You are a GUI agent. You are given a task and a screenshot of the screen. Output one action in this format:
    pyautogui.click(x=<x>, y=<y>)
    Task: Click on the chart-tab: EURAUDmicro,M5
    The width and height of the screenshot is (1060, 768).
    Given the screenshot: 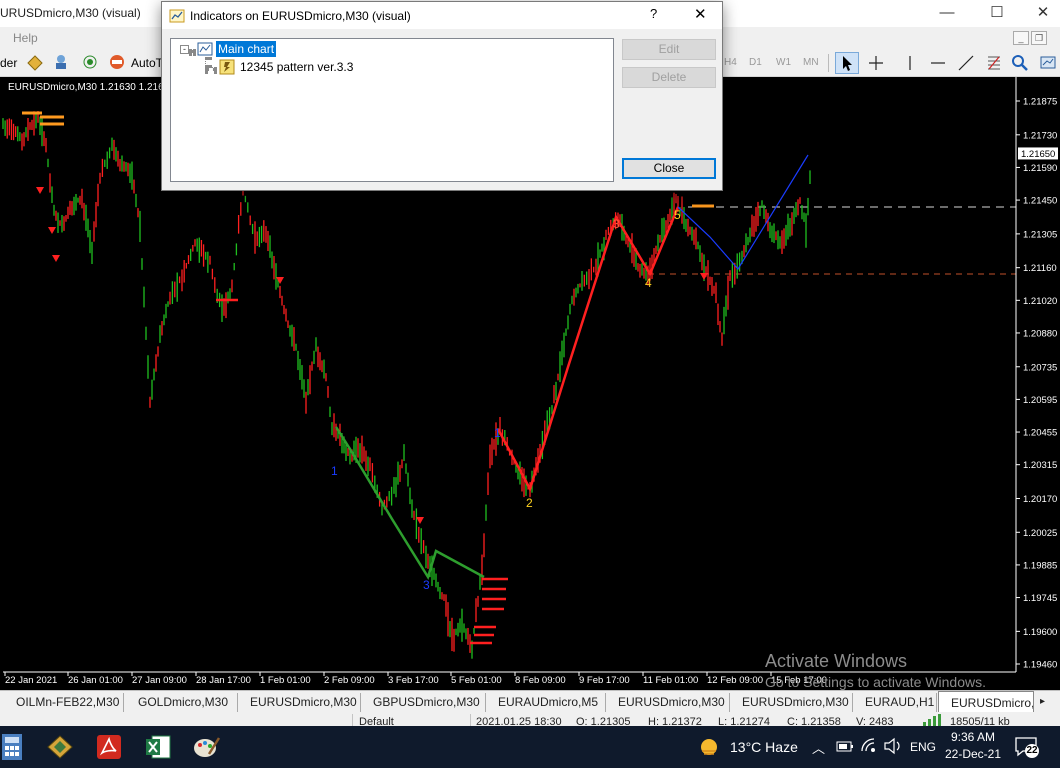 What is the action you would take?
    pyautogui.click(x=546, y=702)
    